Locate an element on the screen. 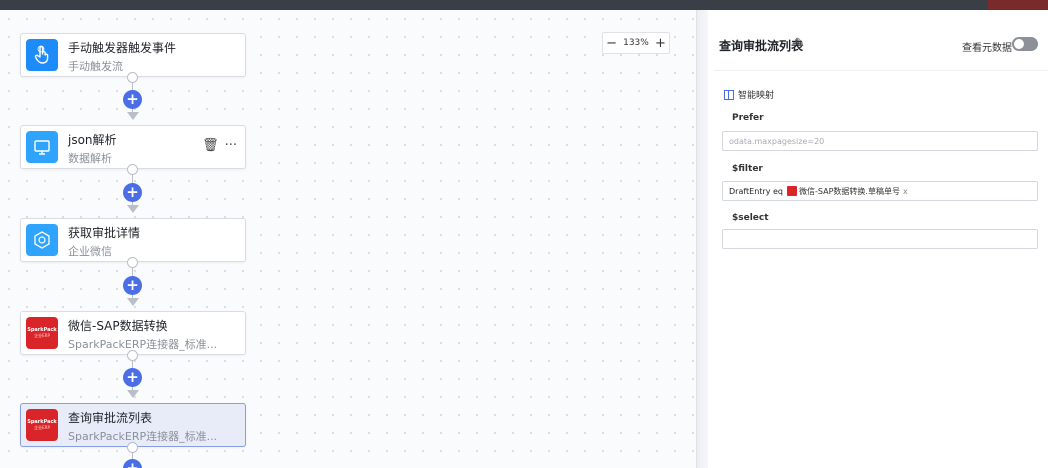 This screenshot has width=1048, height=468. hexagon-icon is located at coordinates (42, 240).